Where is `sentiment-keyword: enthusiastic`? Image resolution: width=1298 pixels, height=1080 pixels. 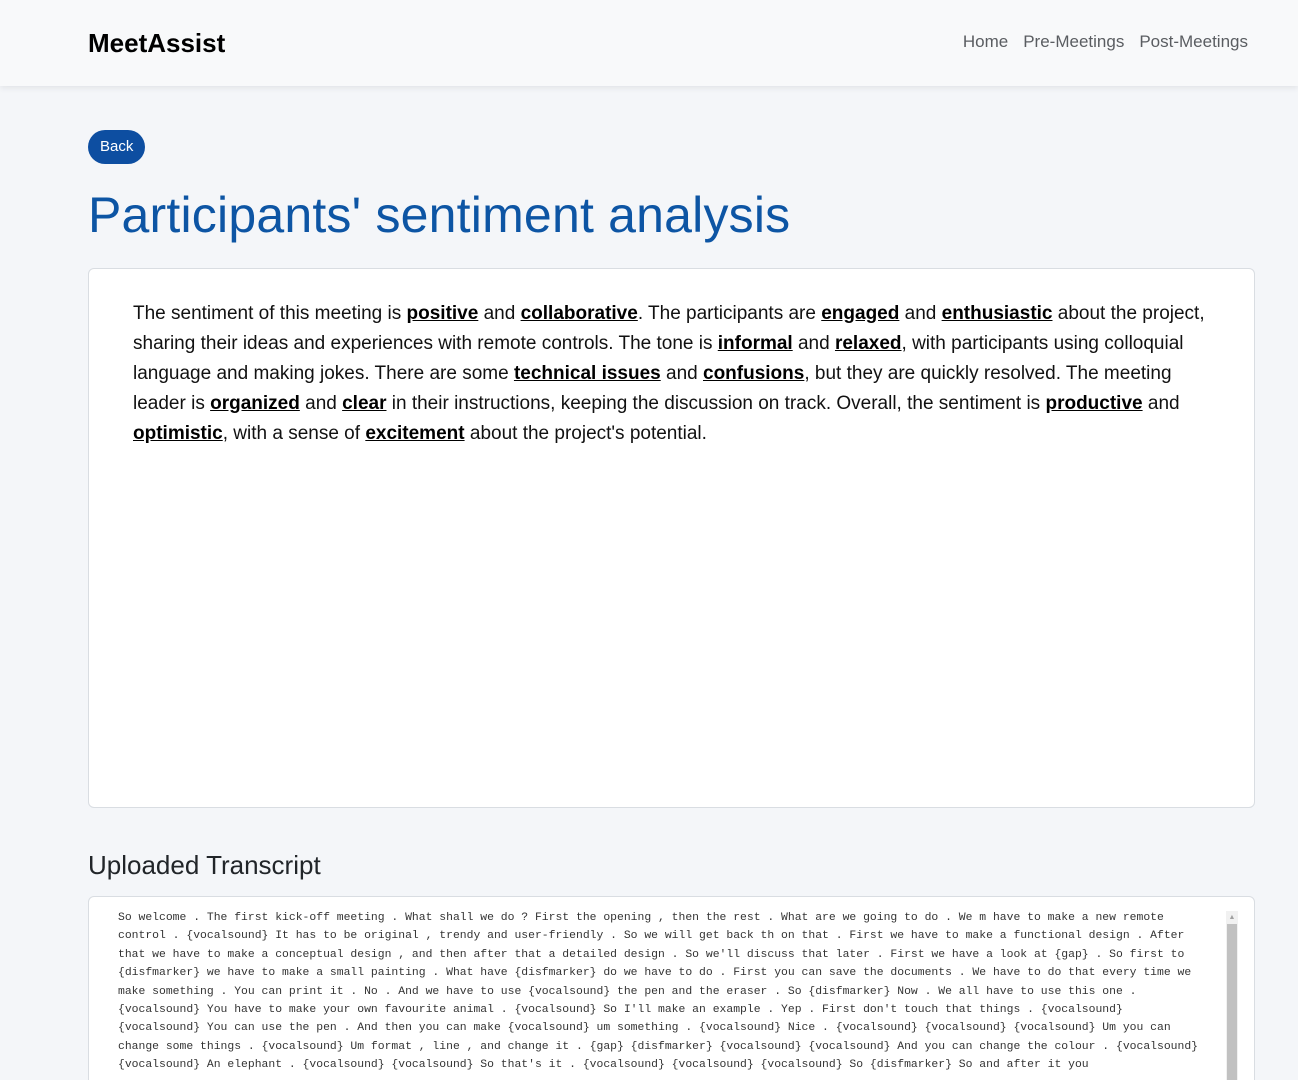
sentiment-keyword: enthusiastic is located at coordinates (997, 313).